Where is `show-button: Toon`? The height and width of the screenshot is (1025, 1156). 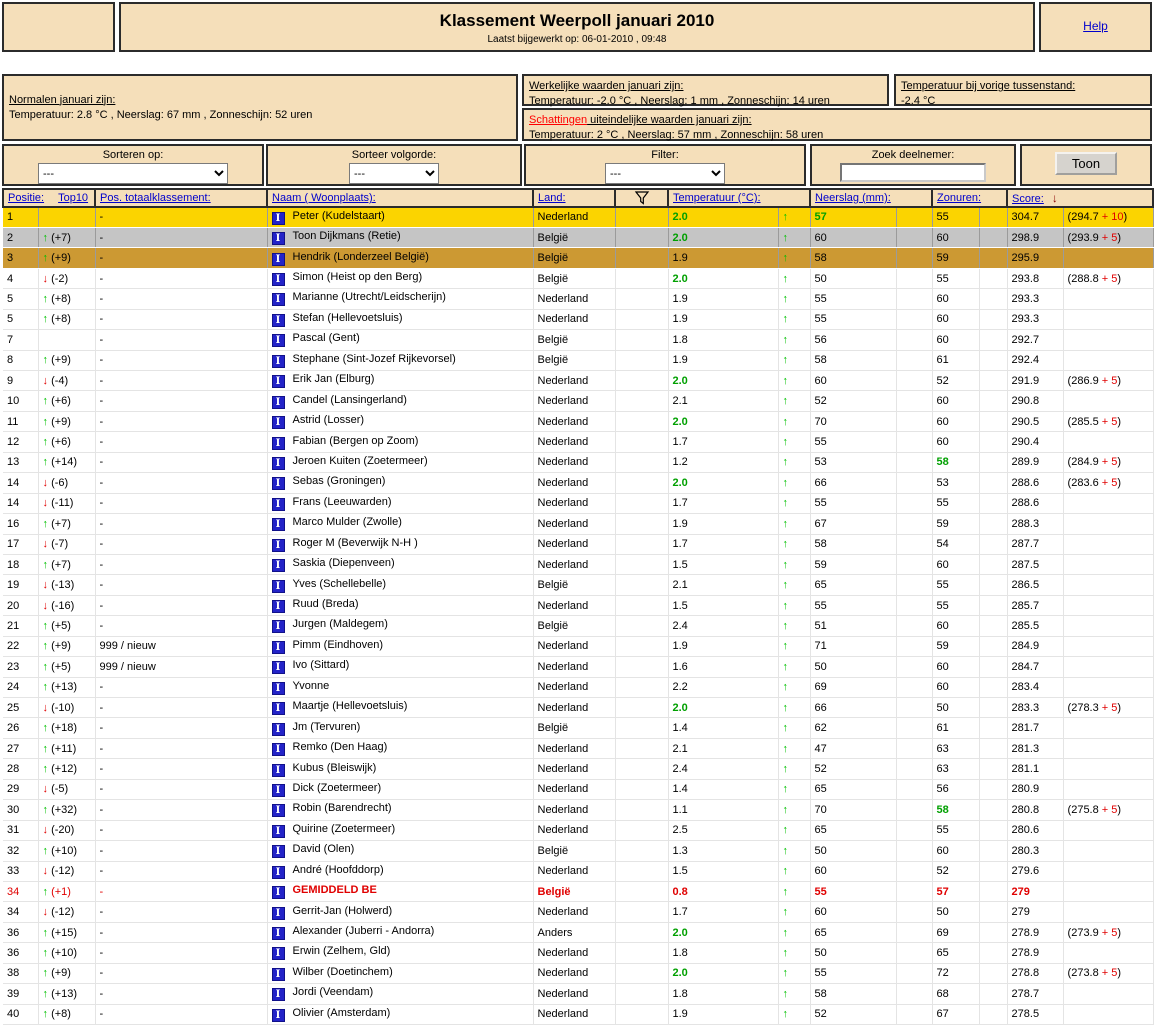 show-button: Toon is located at coordinates (1086, 163).